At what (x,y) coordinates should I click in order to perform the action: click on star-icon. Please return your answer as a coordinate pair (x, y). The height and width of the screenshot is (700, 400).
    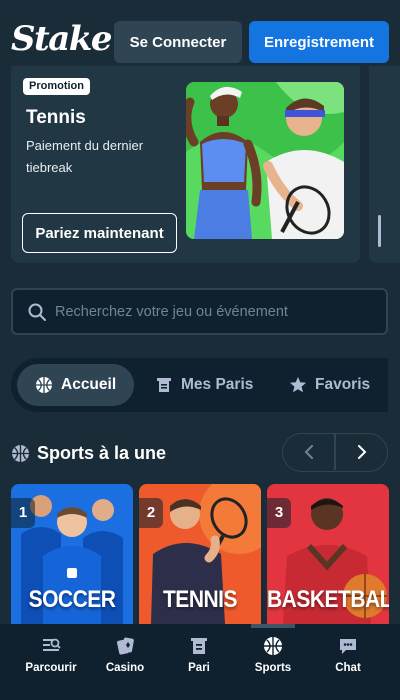
    Looking at the image, I should click on (298, 385).